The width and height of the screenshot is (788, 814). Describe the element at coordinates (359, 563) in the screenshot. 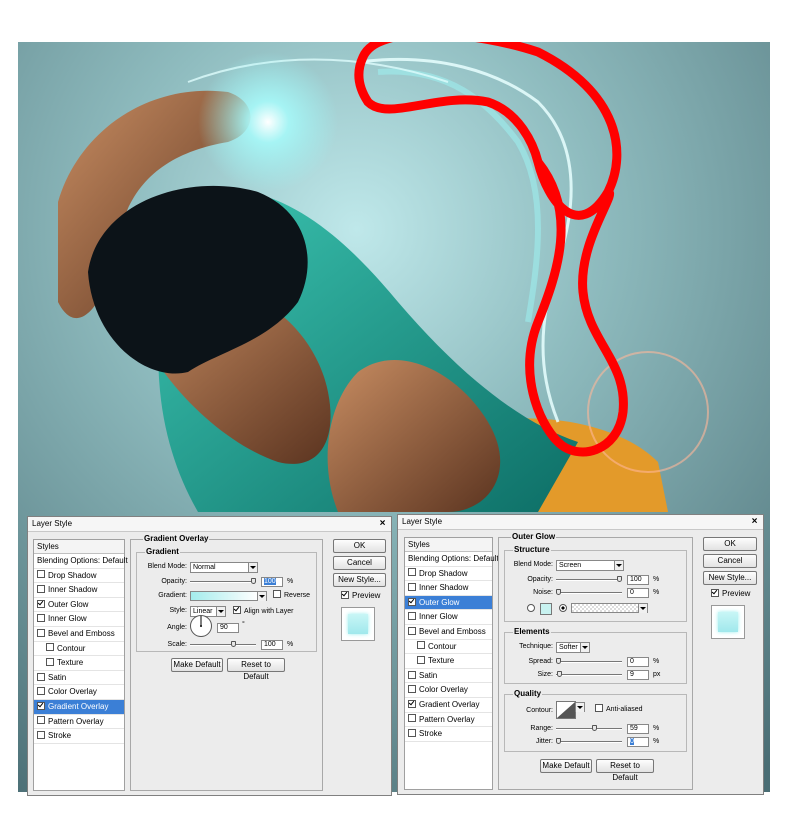

I see `cancel-button: Cancel` at that location.